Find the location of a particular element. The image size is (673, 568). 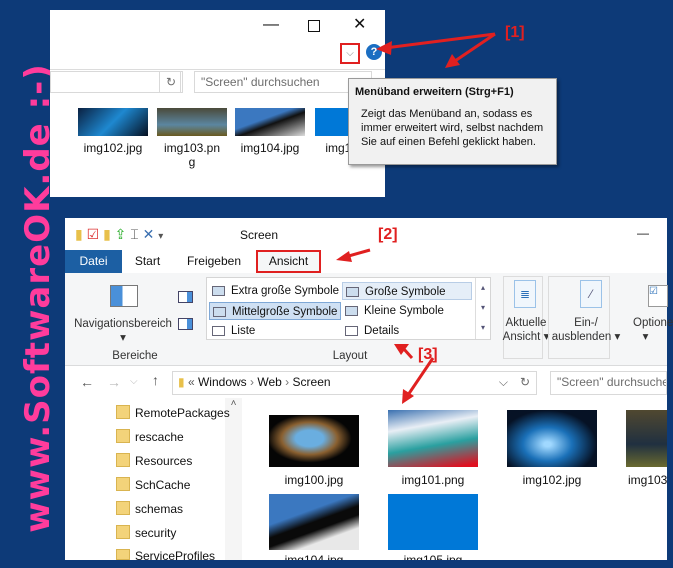

annotation-label: [1] is located at coordinates (515, 32).